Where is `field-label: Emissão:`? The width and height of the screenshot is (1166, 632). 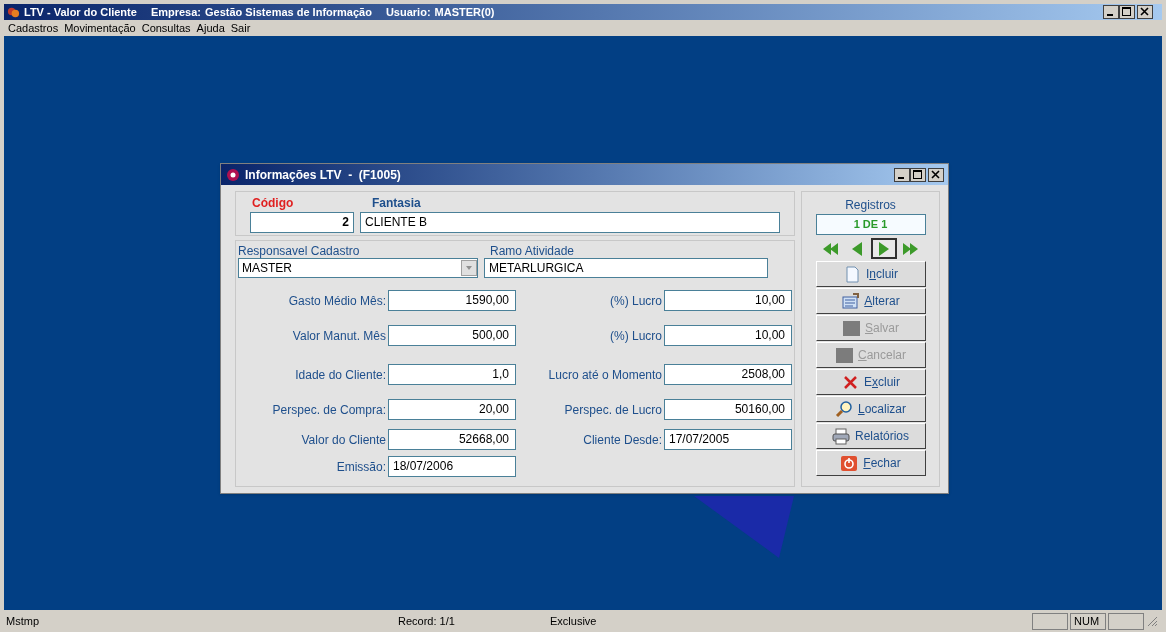
field-label: Emissão: is located at coordinates (361, 467).